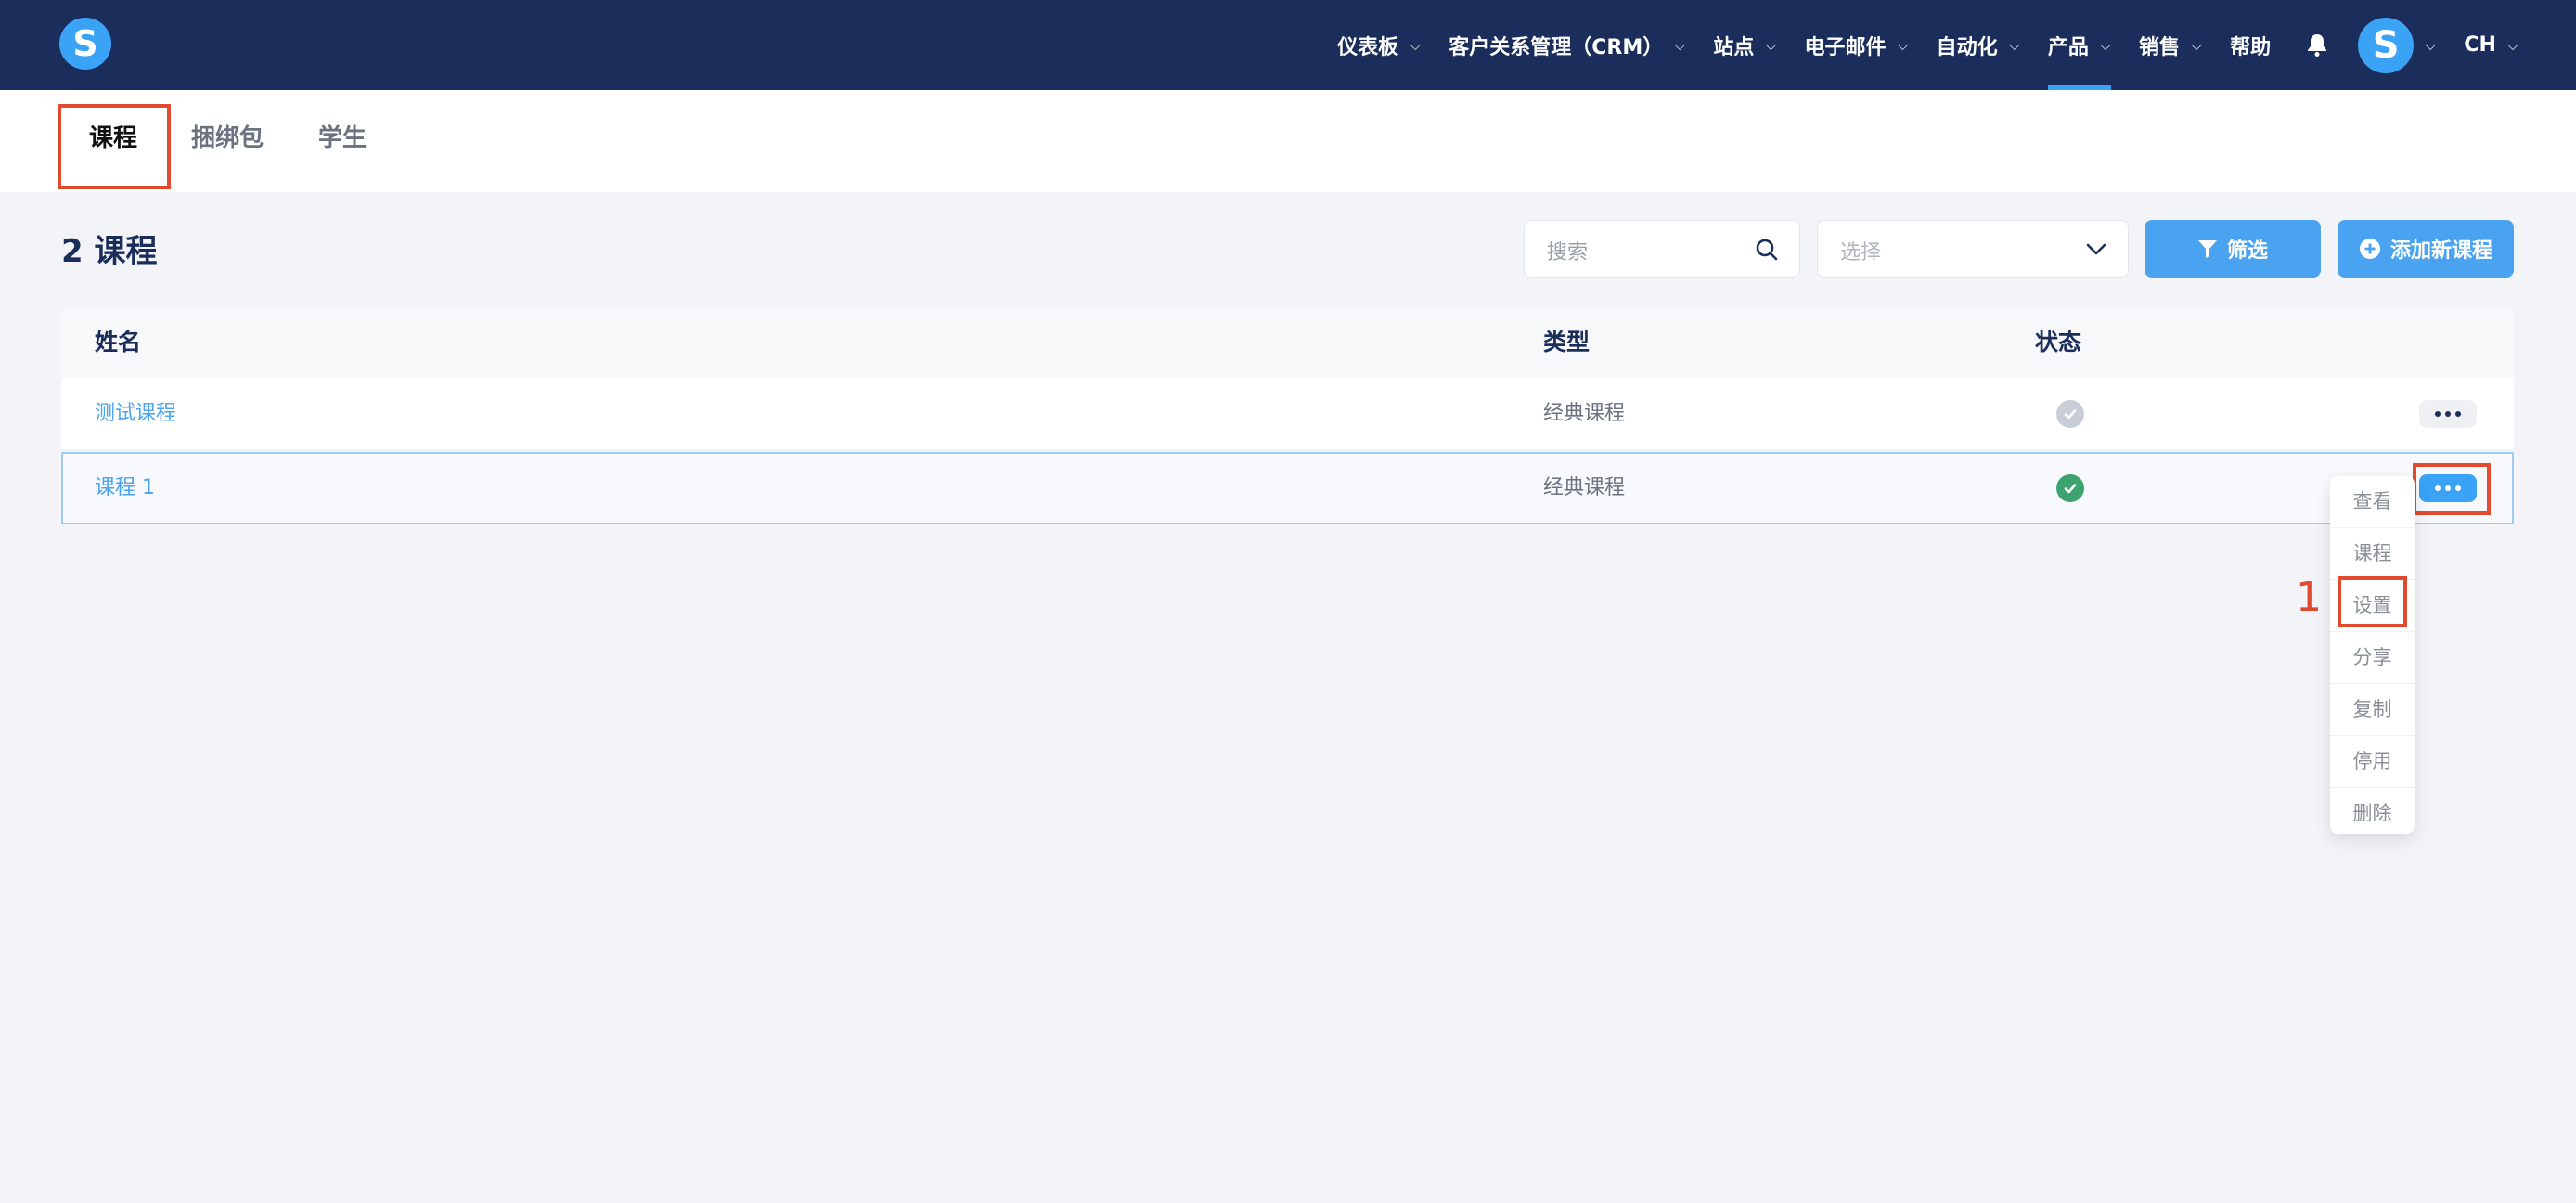 The image size is (2576, 1203). I want to click on nav-item-label: 站点, so click(1734, 47).